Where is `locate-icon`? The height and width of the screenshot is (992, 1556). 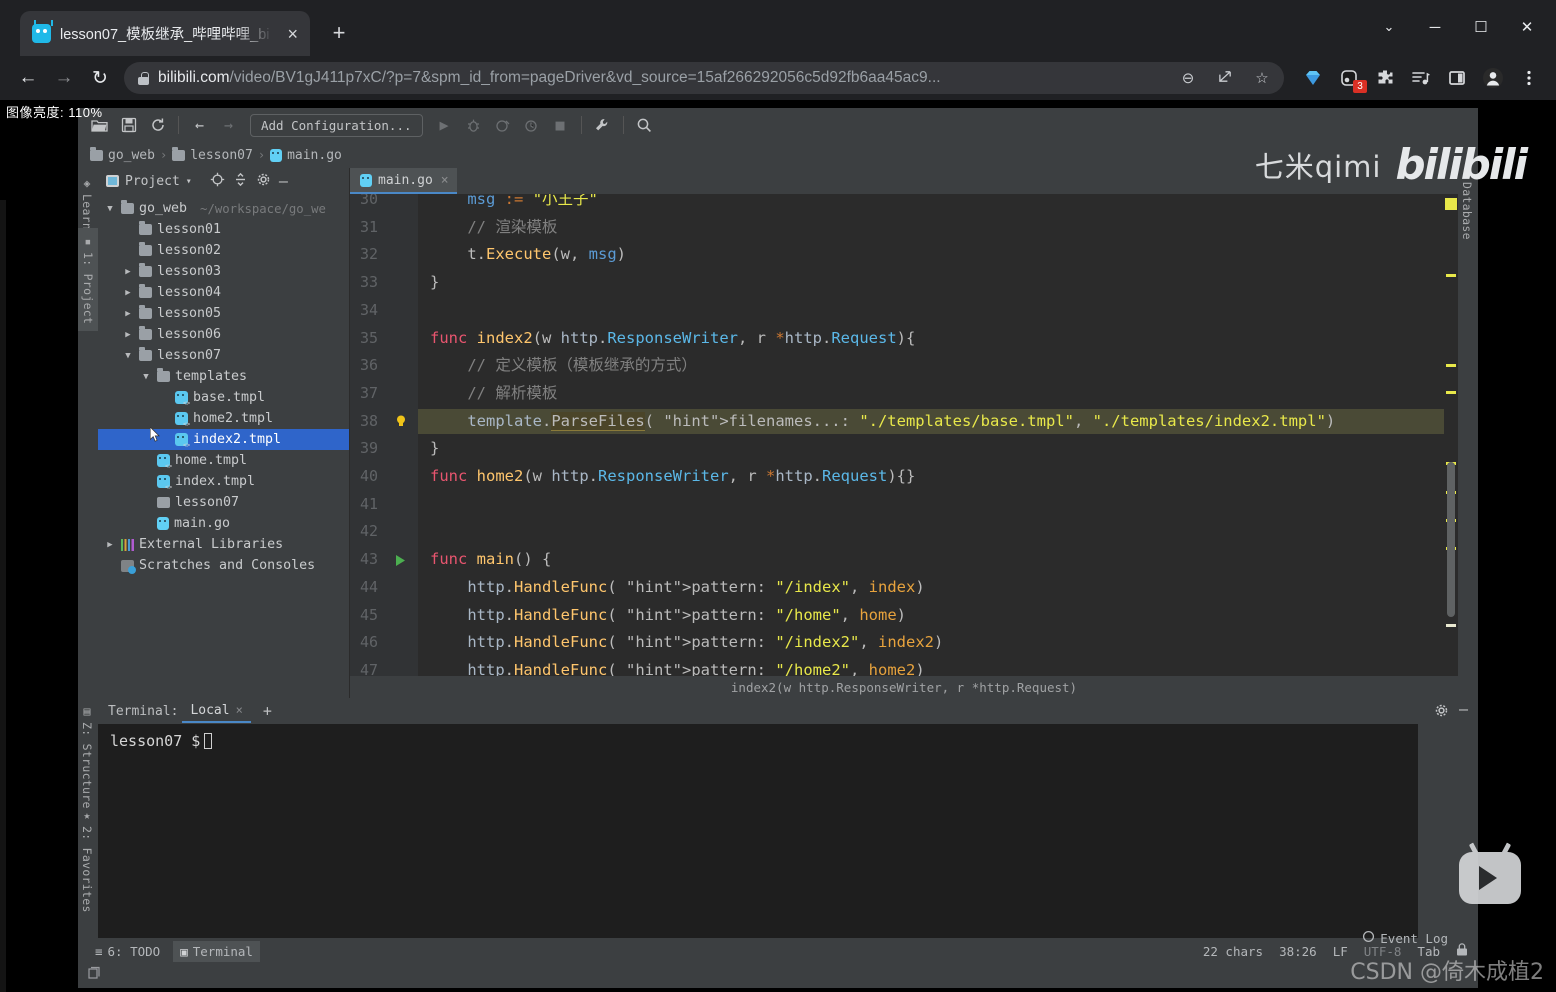 locate-icon is located at coordinates (217, 181).